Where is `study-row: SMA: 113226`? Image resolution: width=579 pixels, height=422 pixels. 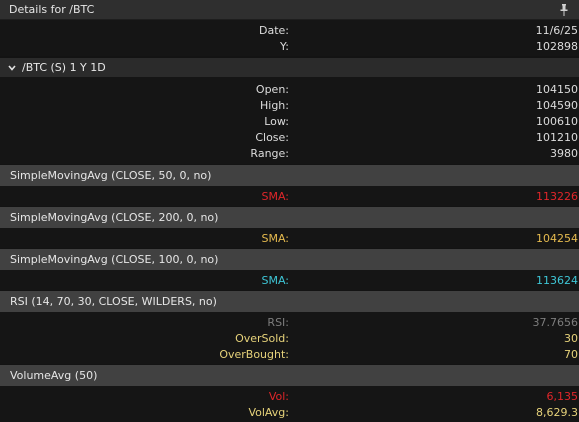
study-row: SMA: 113226 is located at coordinates (289, 196).